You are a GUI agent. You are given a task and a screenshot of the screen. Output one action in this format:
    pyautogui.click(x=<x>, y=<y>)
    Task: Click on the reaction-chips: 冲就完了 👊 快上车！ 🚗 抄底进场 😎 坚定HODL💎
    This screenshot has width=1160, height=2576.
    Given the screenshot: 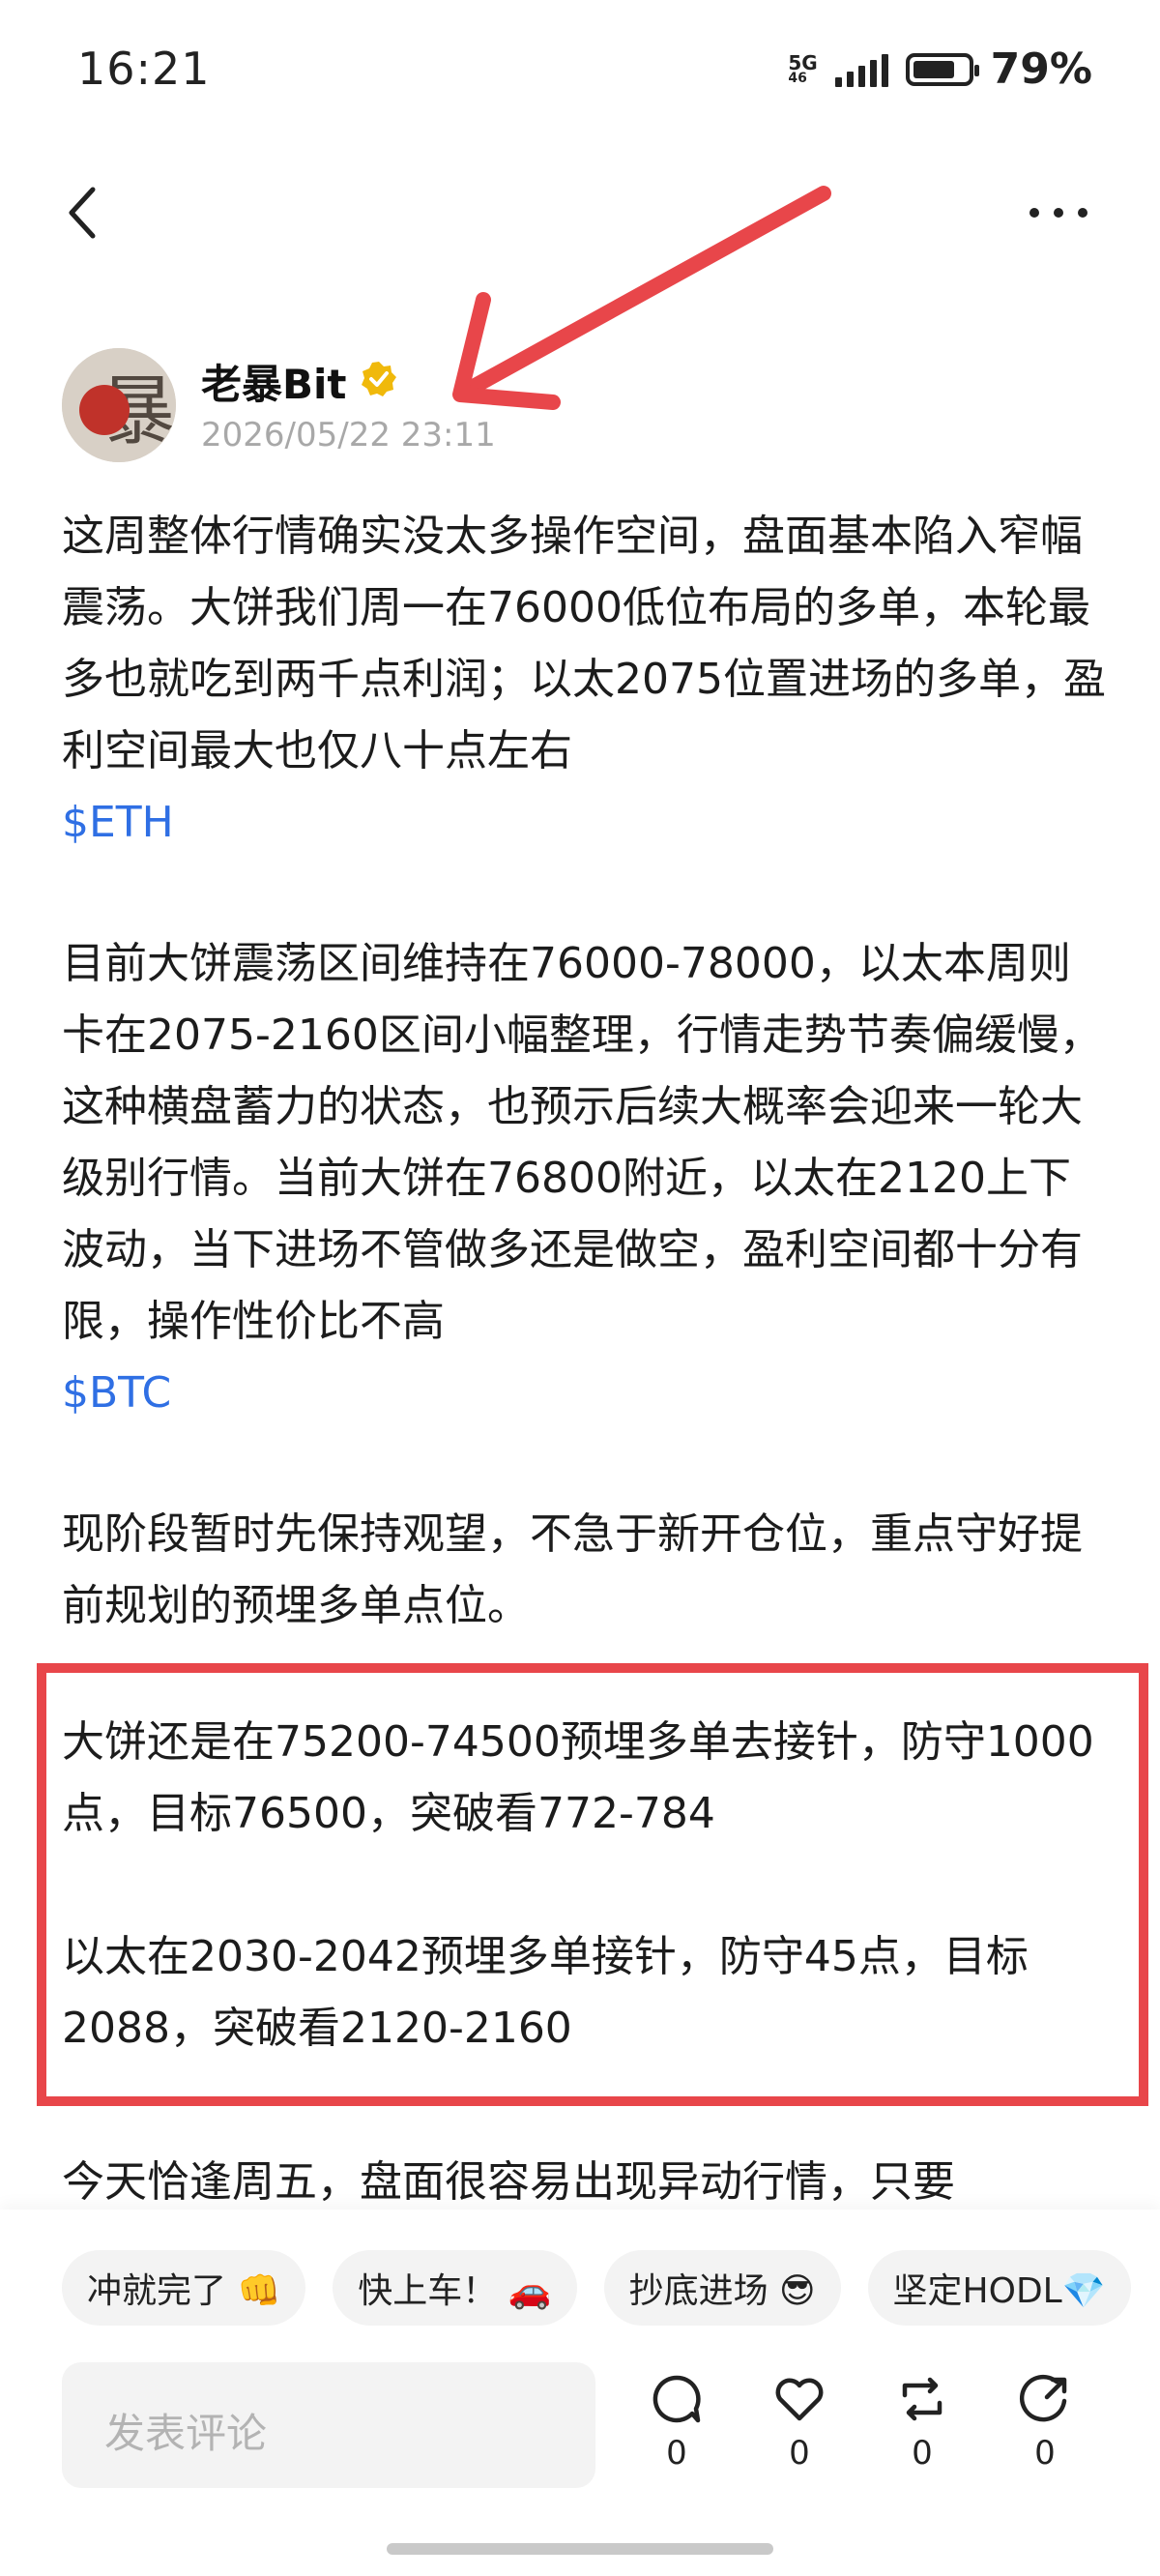 What is the action you would take?
    pyautogui.click(x=596, y=2288)
    